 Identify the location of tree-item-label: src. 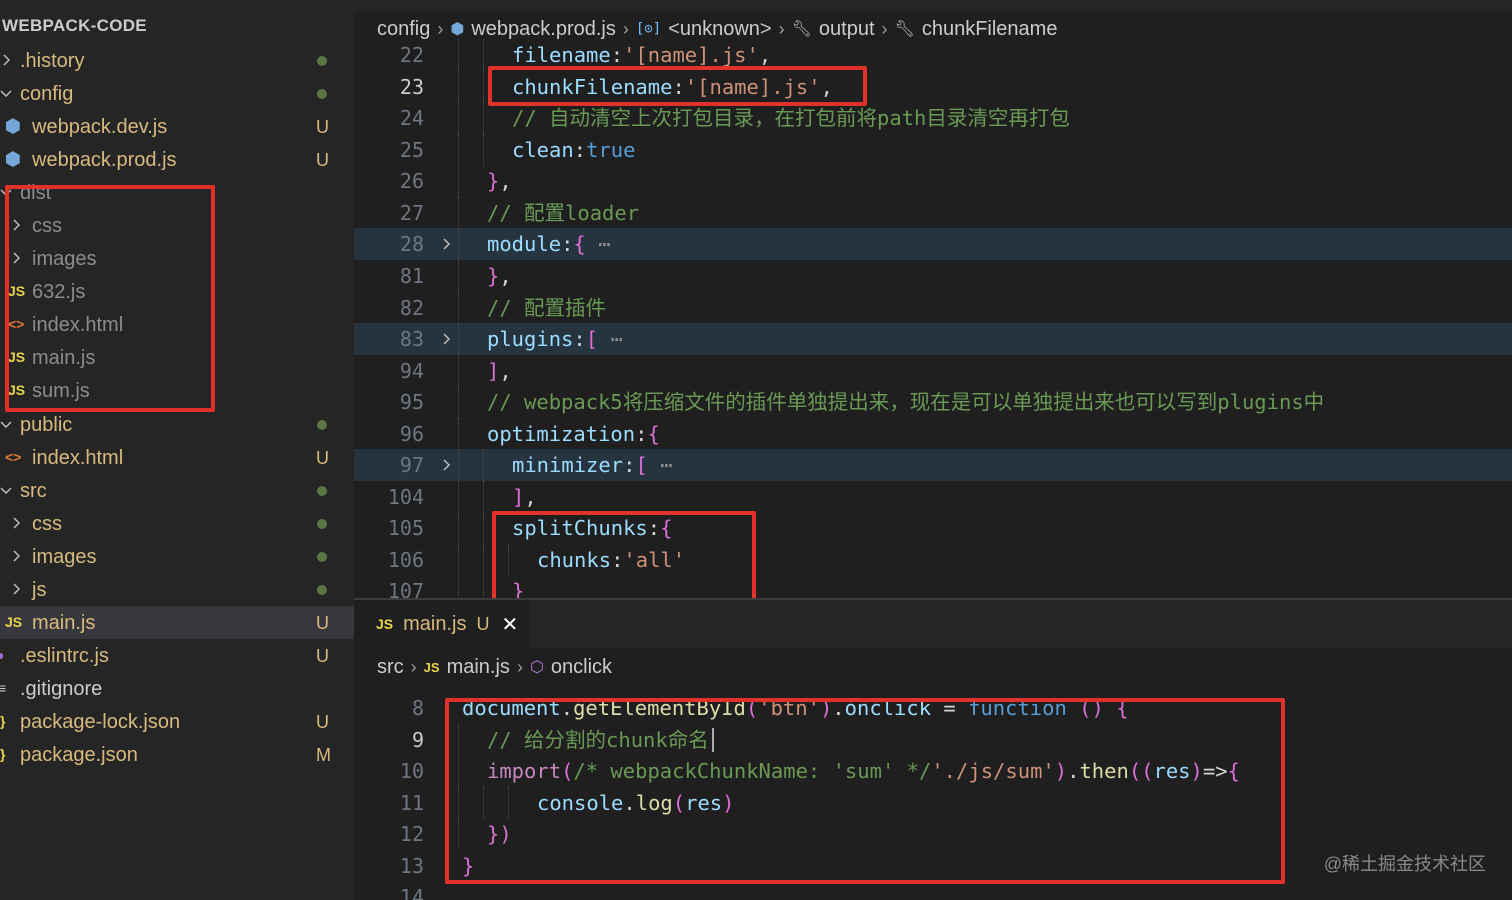
(33, 491).